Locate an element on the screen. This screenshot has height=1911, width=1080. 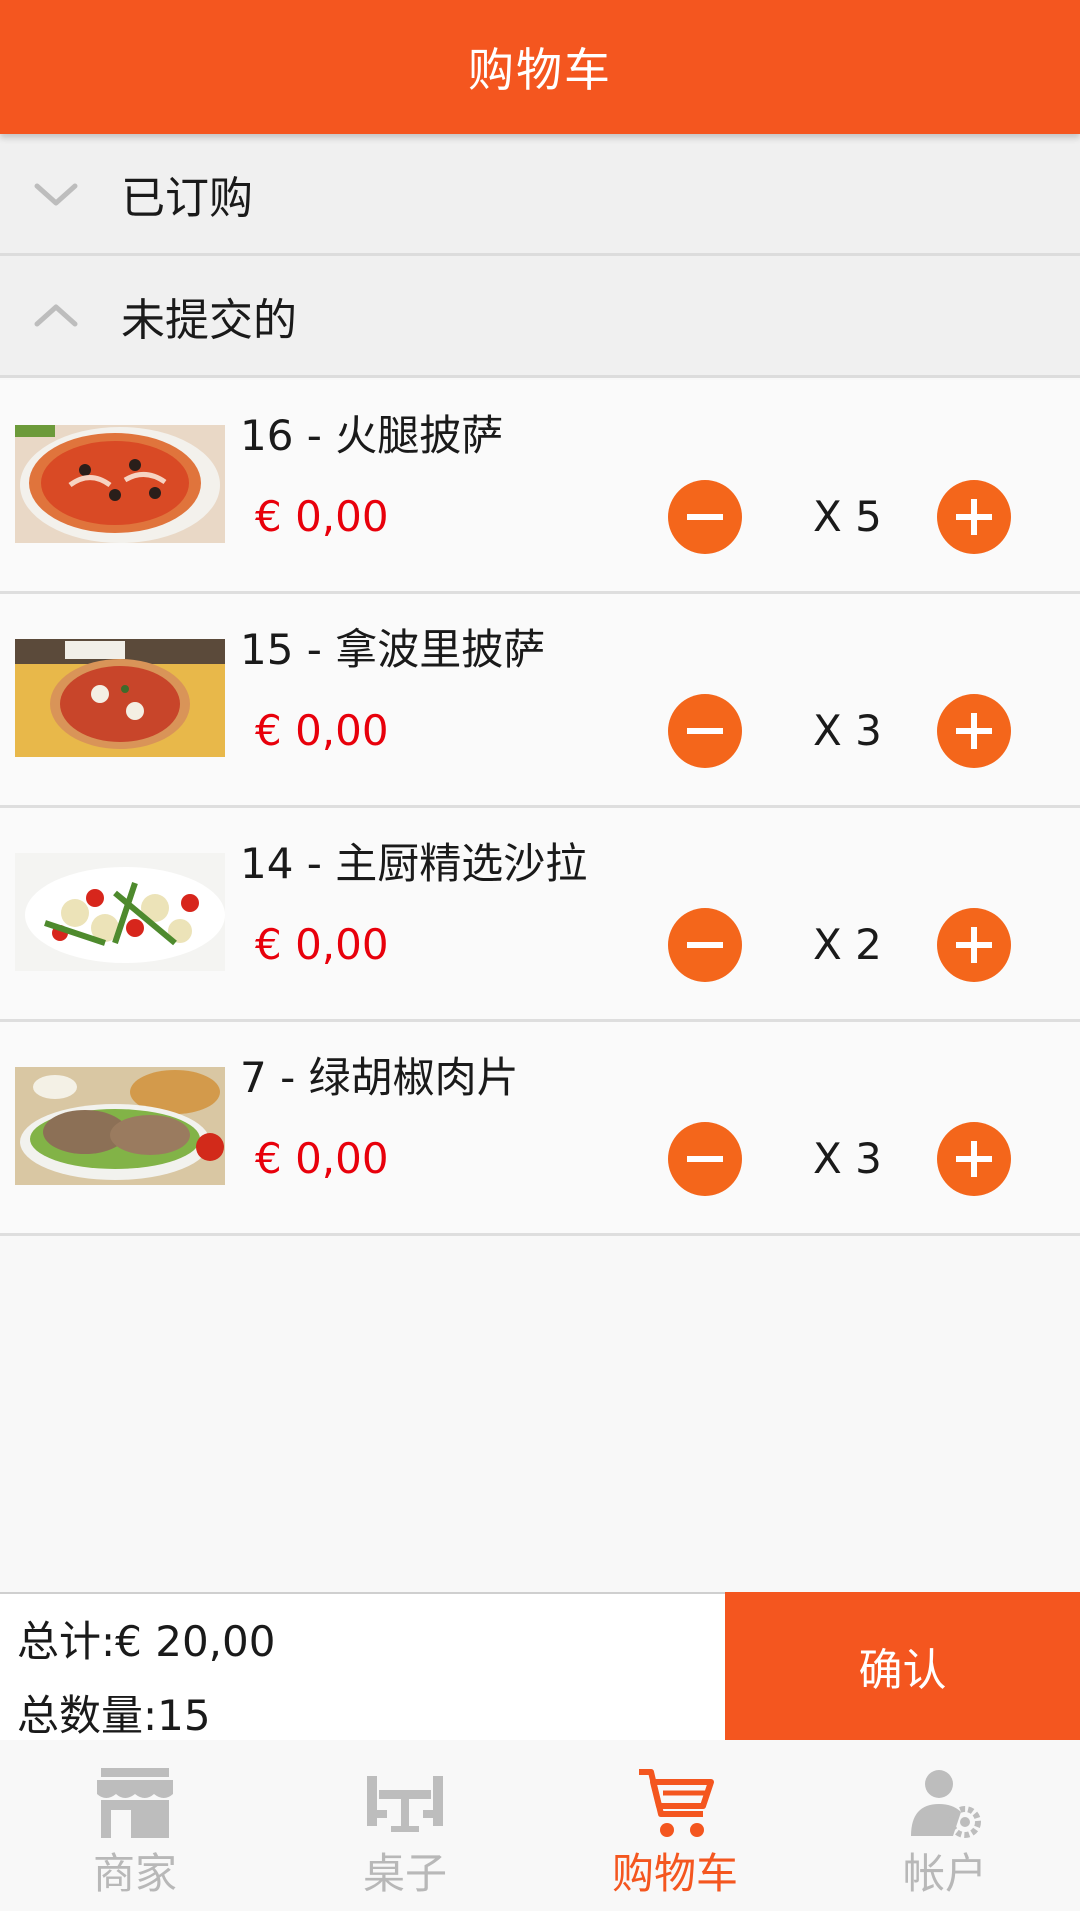
cart-item: 16 - 火腿披萨 € 0,00 X 5 is located at coordinates (540, 487).